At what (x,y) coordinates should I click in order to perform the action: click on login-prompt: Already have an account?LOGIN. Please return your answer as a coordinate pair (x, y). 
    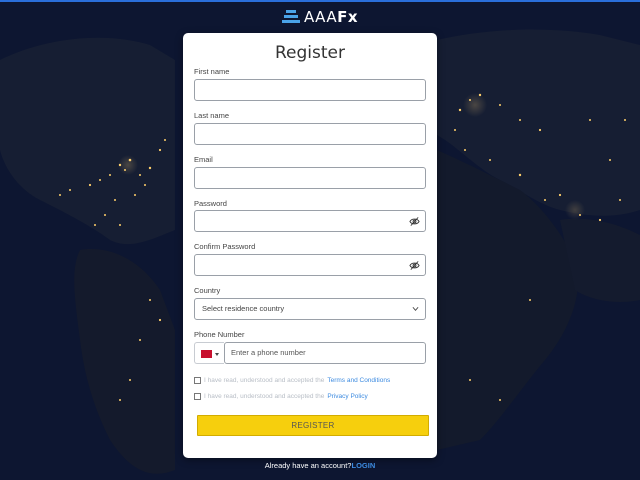
    Looking at the image, I should click on (320, 465).